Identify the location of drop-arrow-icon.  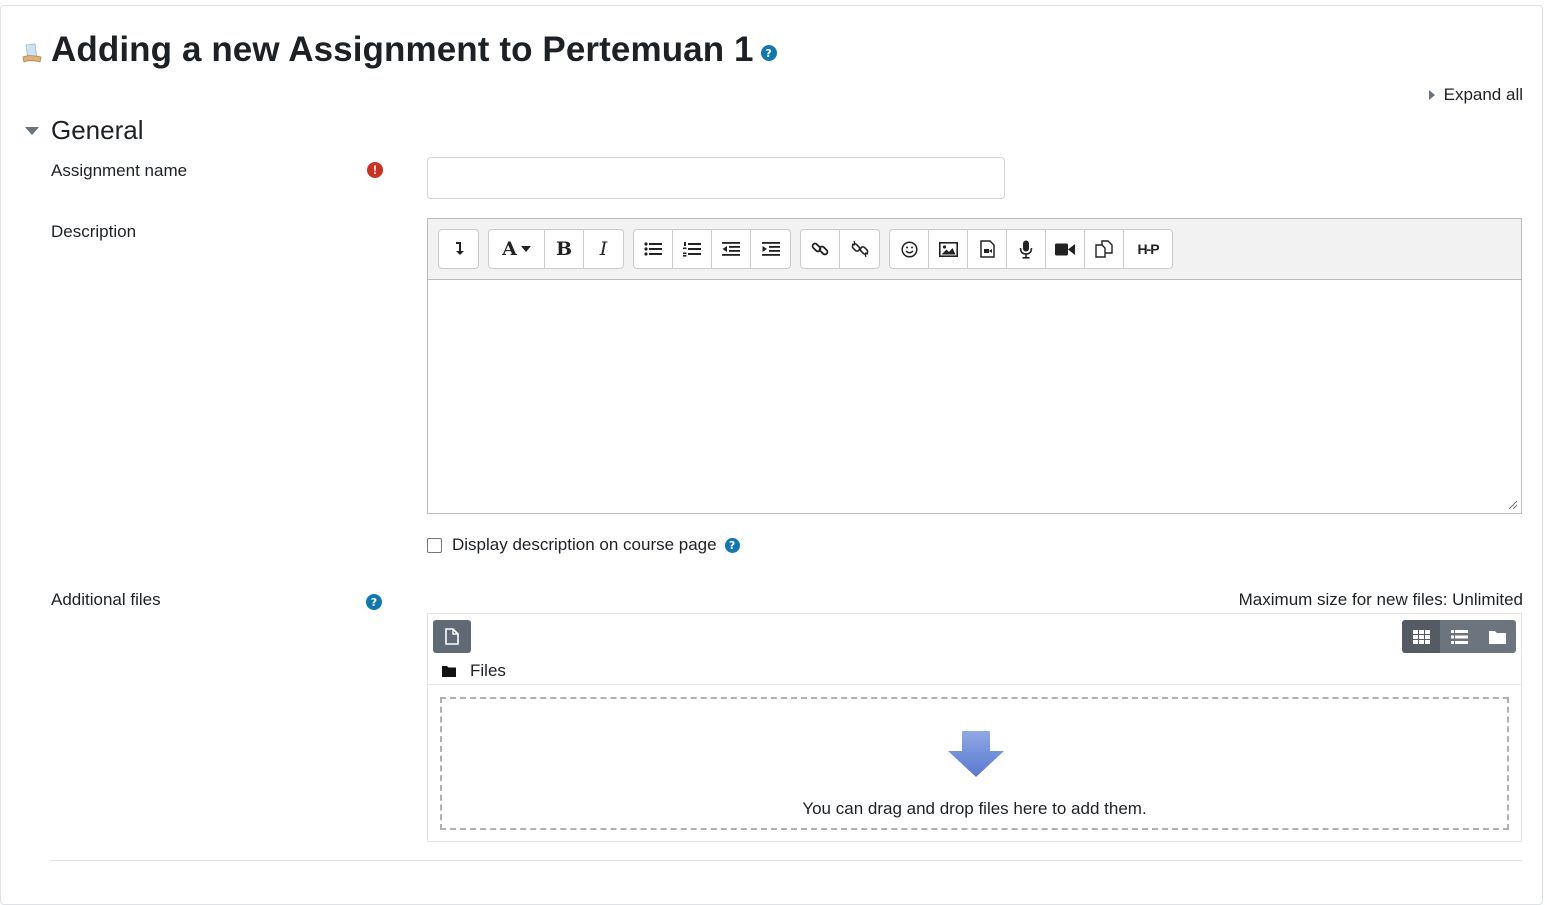
(976, 754).